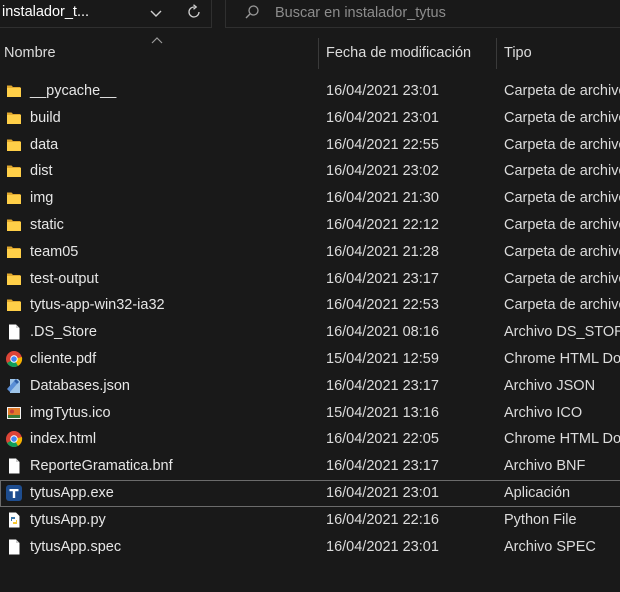  Describe the element at coordinates (80, 386) in the screenshot. I see `file-name: Databases.json` at that location.